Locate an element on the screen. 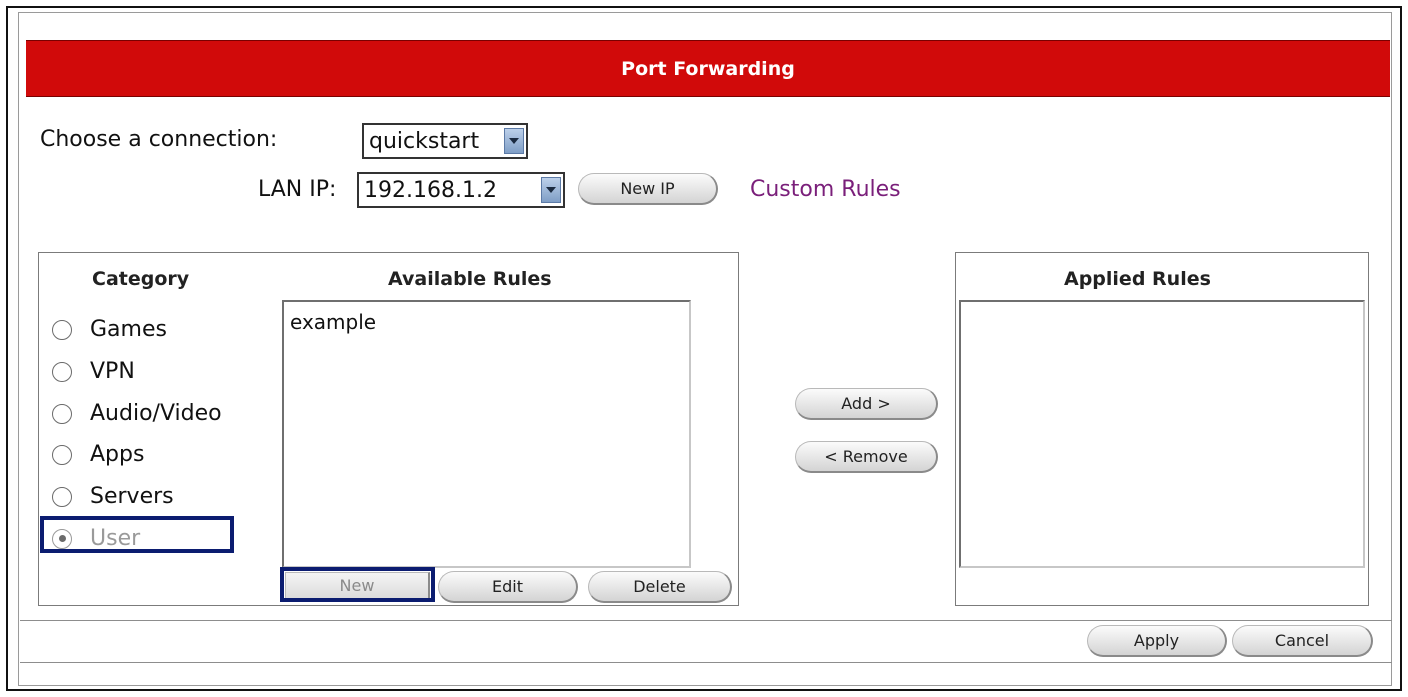 Image resolution: width=1408 pixels, height=697 pixels. category-label: Apps is located at coordinates (117, 454).